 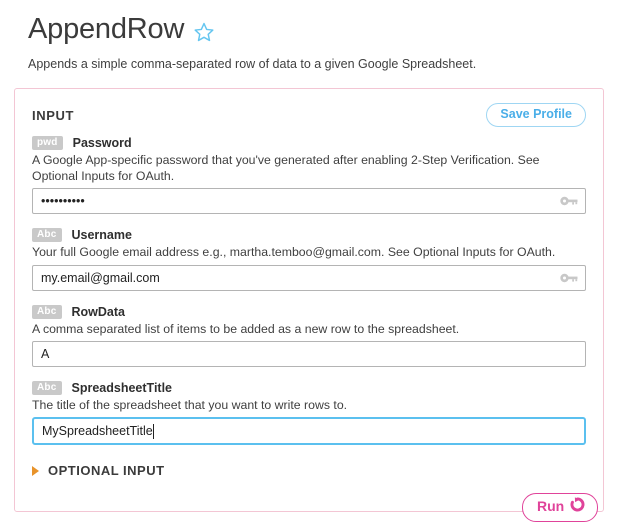 I want to click on input-section-label: INPUT, so click(x=53, y=115).